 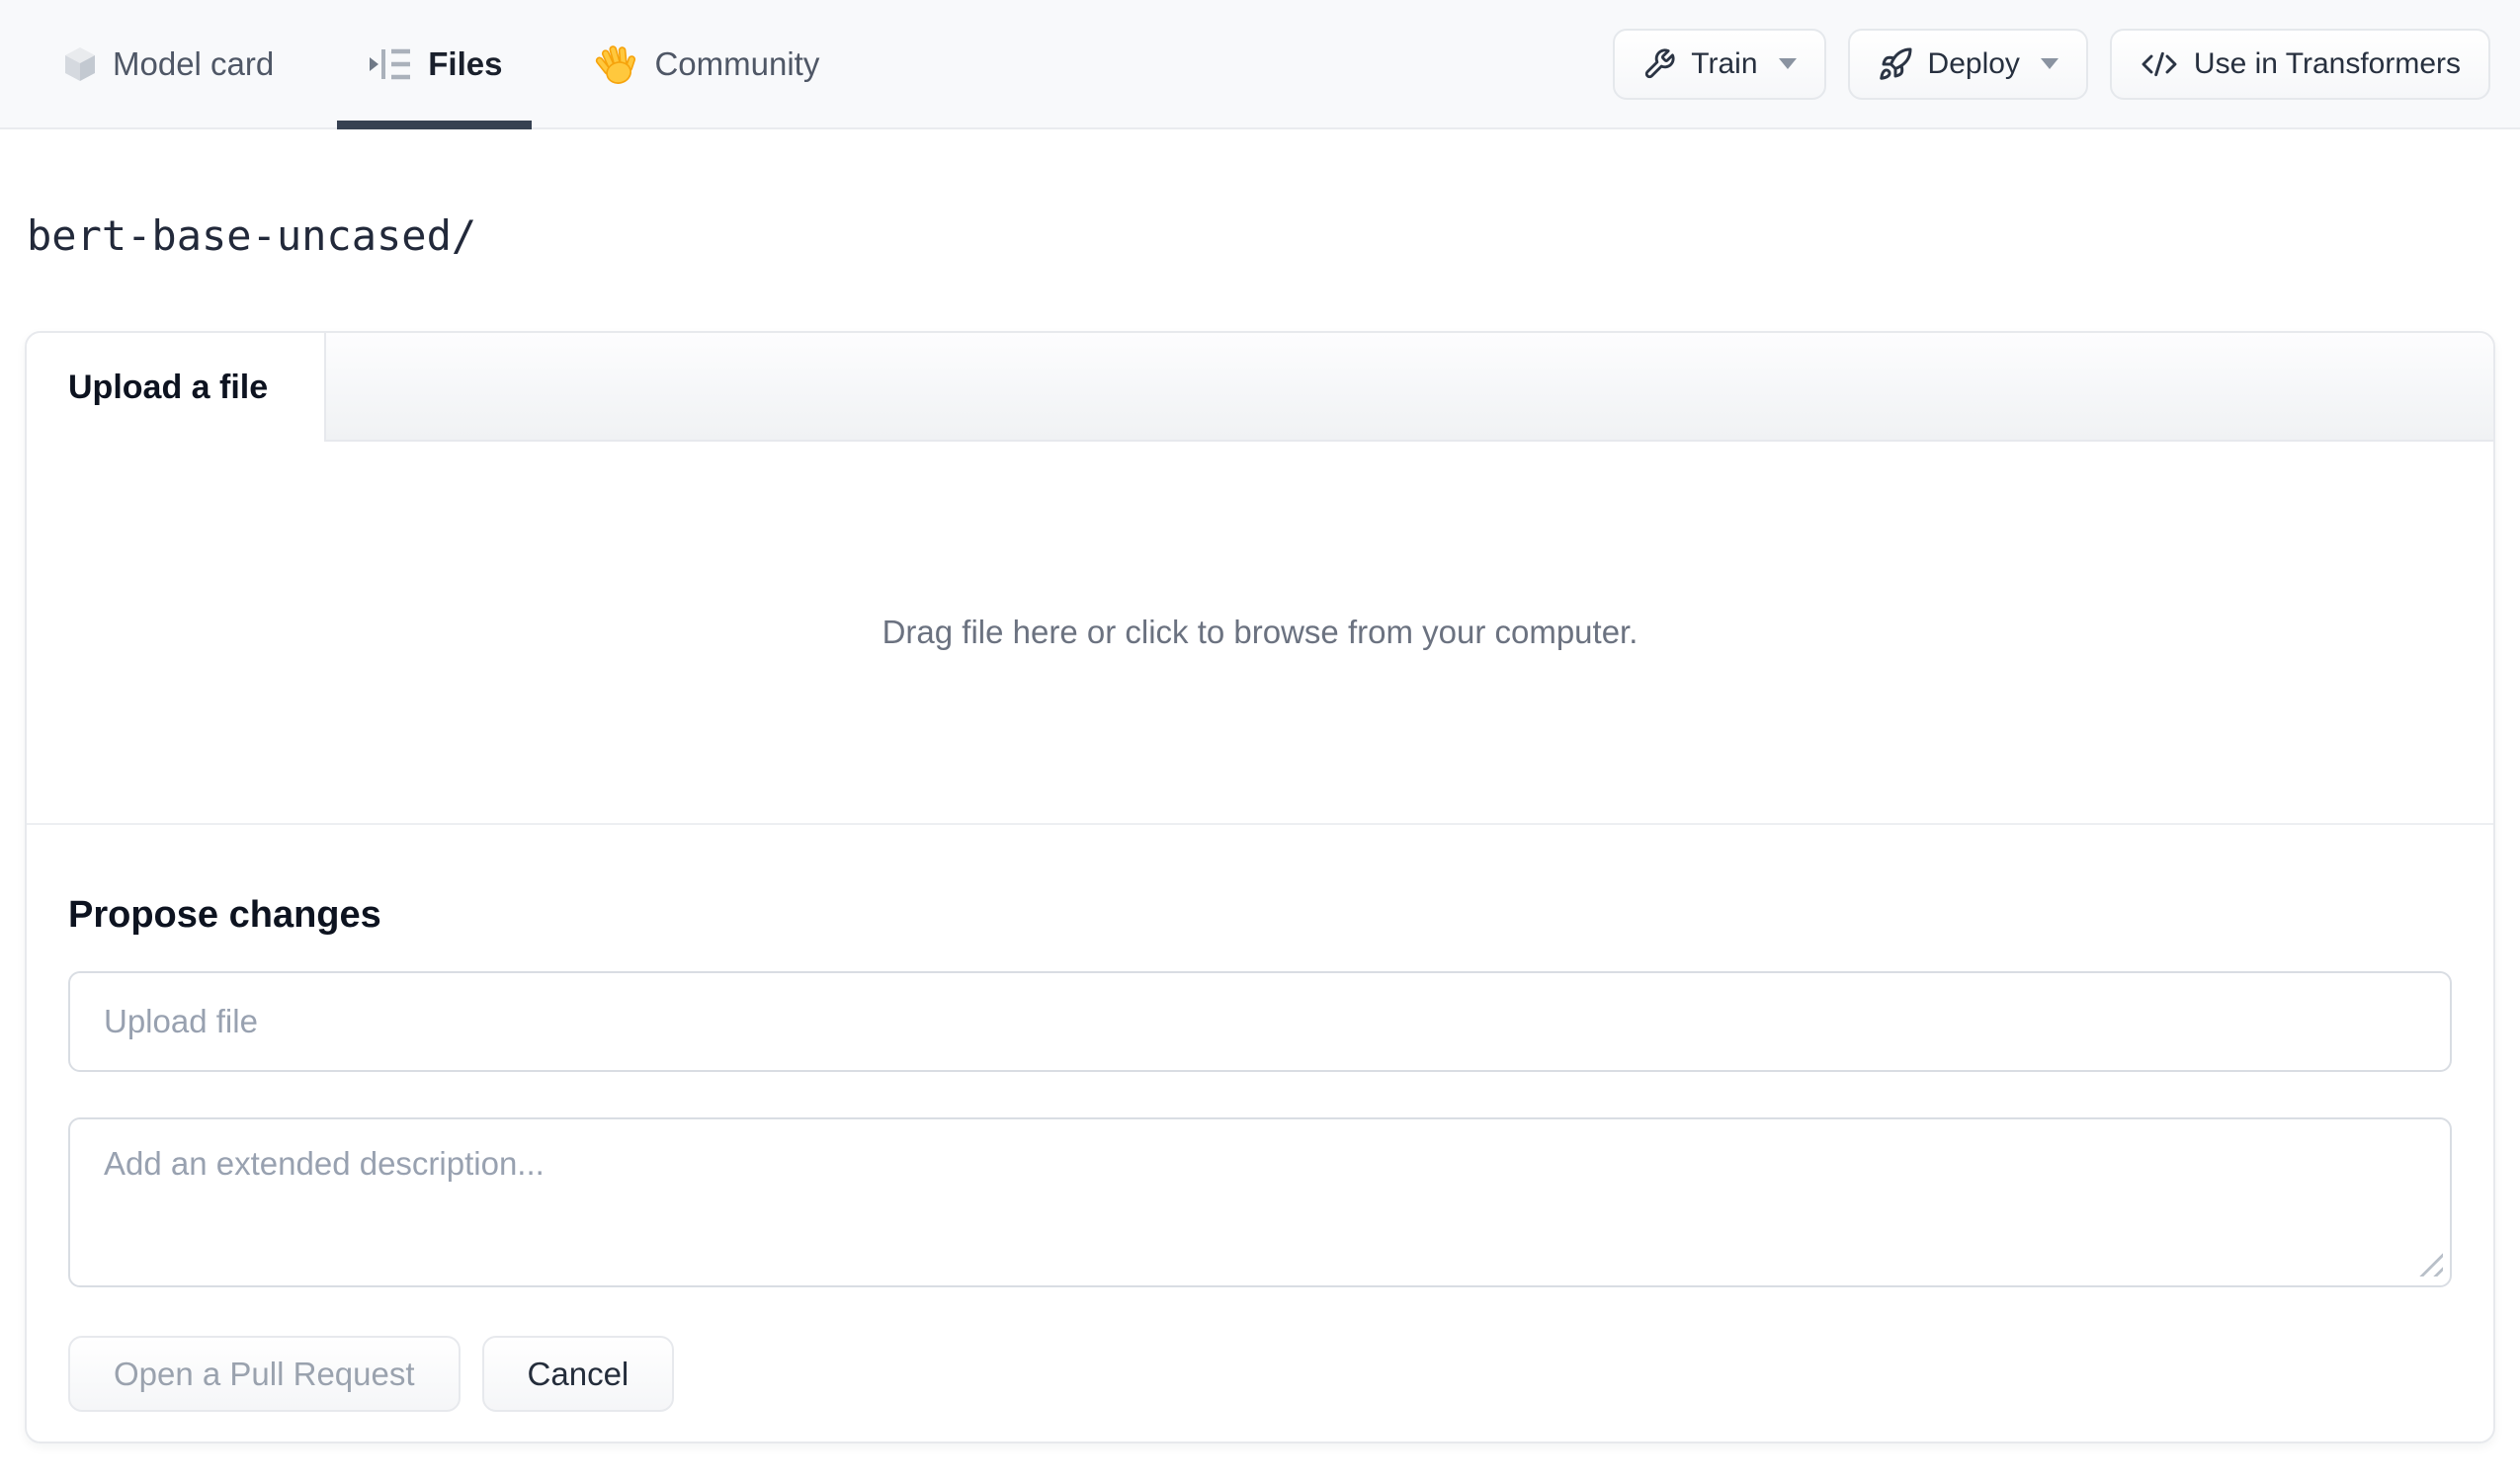 I want to click on active-tab-underline, so click(x=435, y=125).